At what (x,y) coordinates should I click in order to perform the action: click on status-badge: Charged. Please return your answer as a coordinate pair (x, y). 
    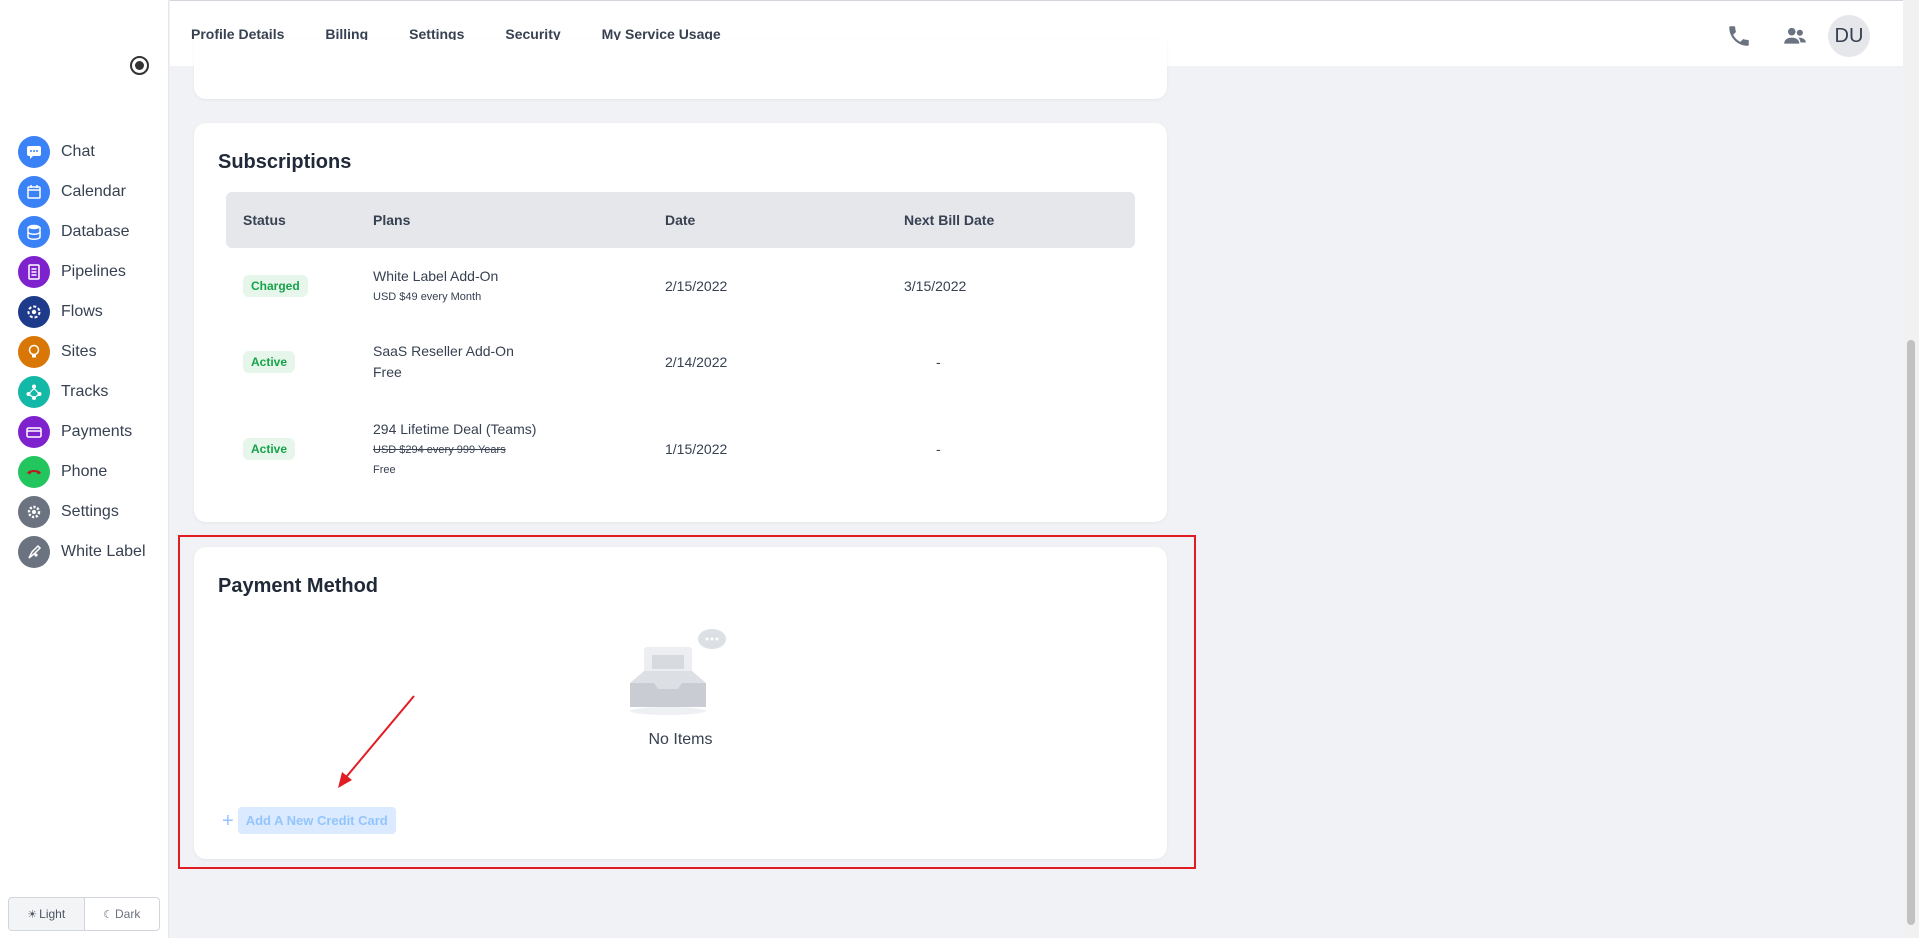
    Looking at the image, I should click on (275, 286).